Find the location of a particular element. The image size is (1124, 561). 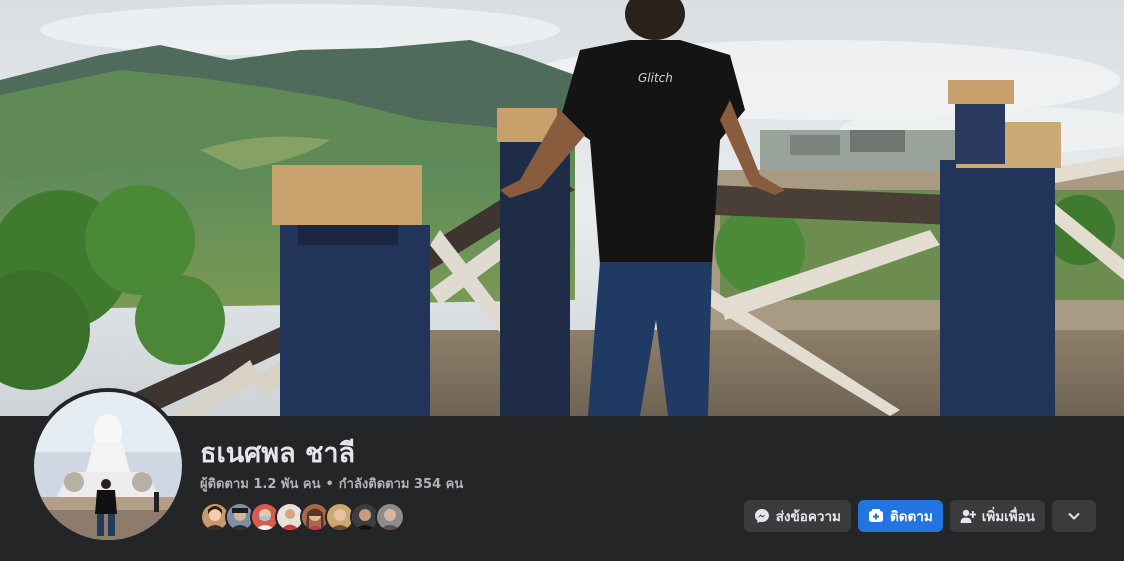

friend-avatar is located at coordinates (390, 517).